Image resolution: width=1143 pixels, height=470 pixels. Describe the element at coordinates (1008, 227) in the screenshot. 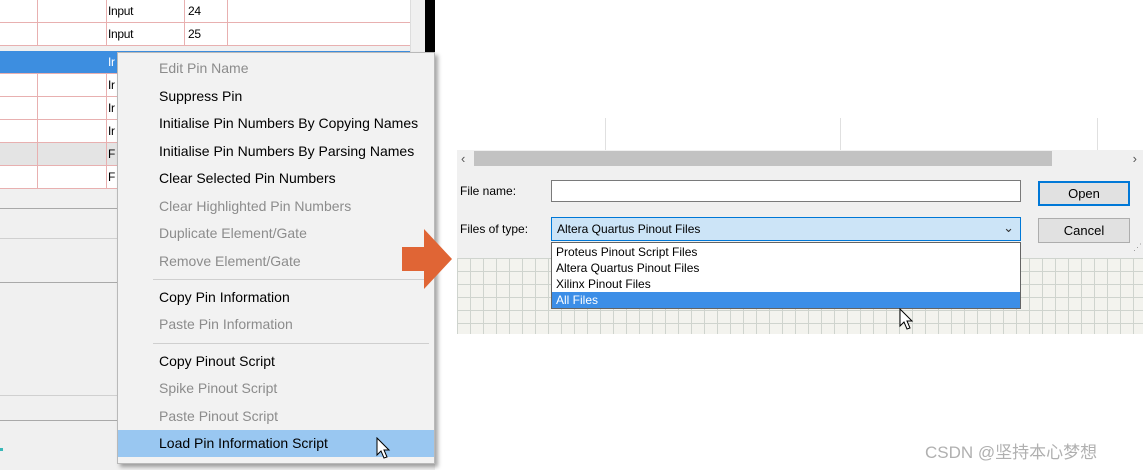

I see `chevron-down-icon: ⌄` at that location.